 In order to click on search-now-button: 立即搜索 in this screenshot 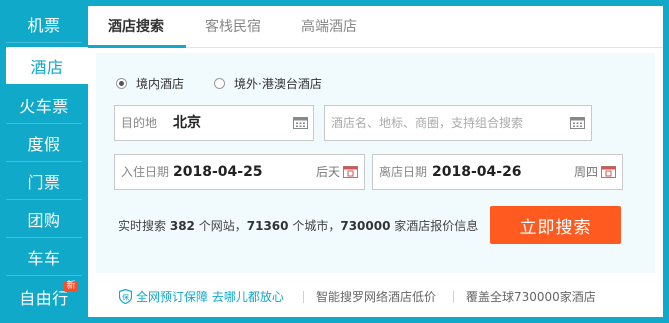, I will do `click(555, 225)`.